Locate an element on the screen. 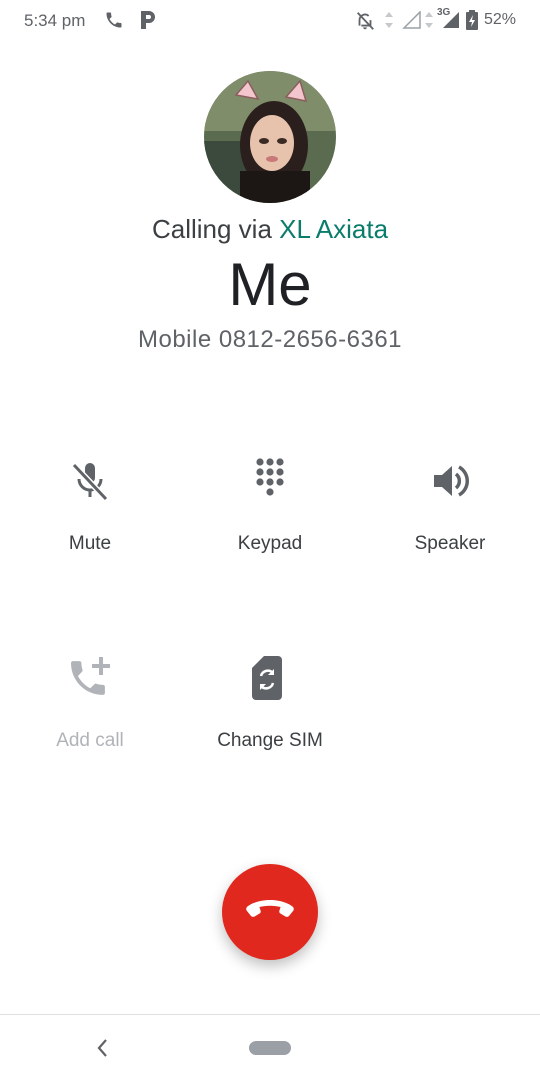  status-bar: 5:34 pm 3G 52% is located at coordinates (270, 20).